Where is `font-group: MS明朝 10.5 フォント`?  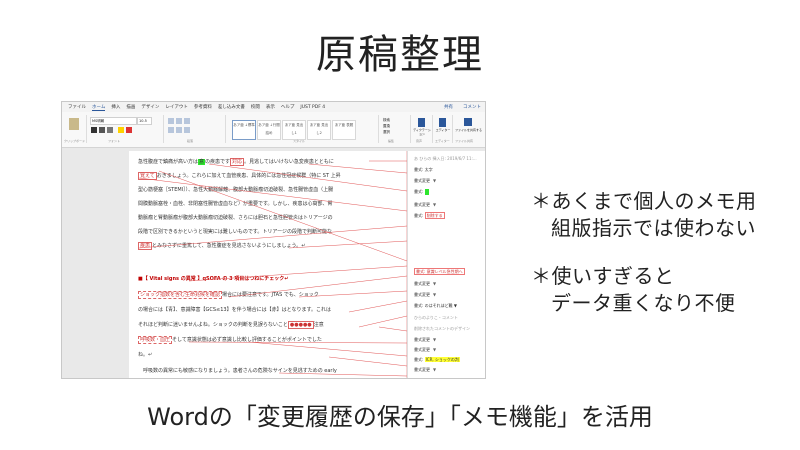
font-group: MS明朝 10.5 フォント is located at coordinates (126, 129).